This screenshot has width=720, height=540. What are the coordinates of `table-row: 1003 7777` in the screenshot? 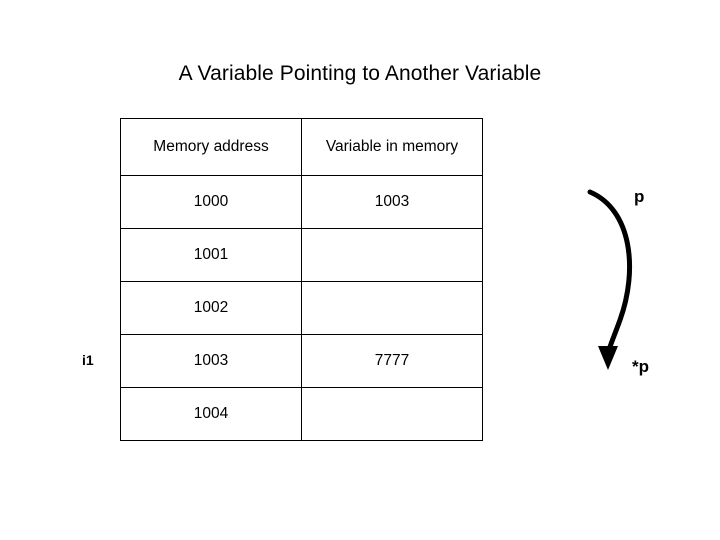 It's located at (301, 361).